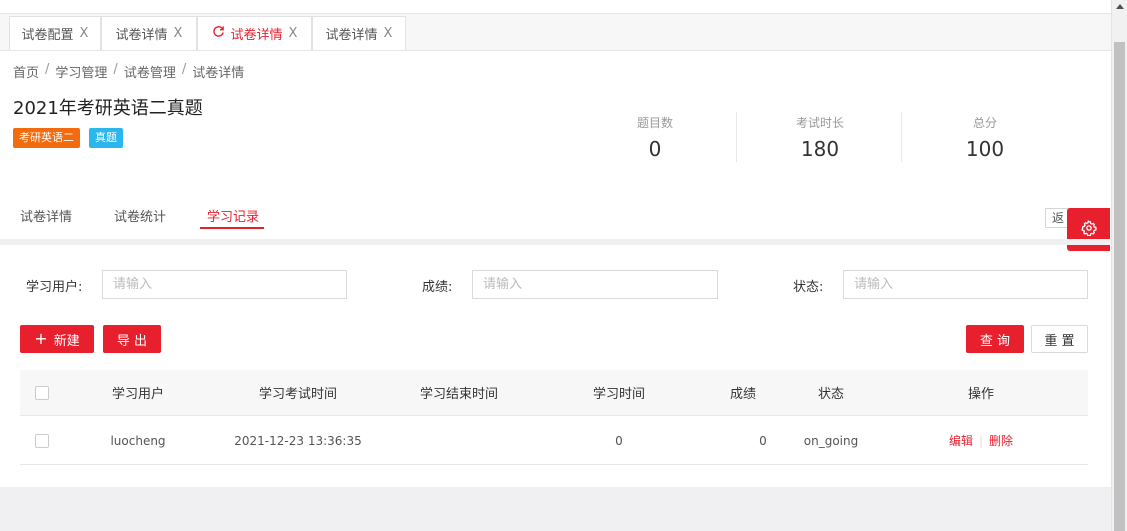  I want to click on column-header: 学习考试时间, so click(298, 392).